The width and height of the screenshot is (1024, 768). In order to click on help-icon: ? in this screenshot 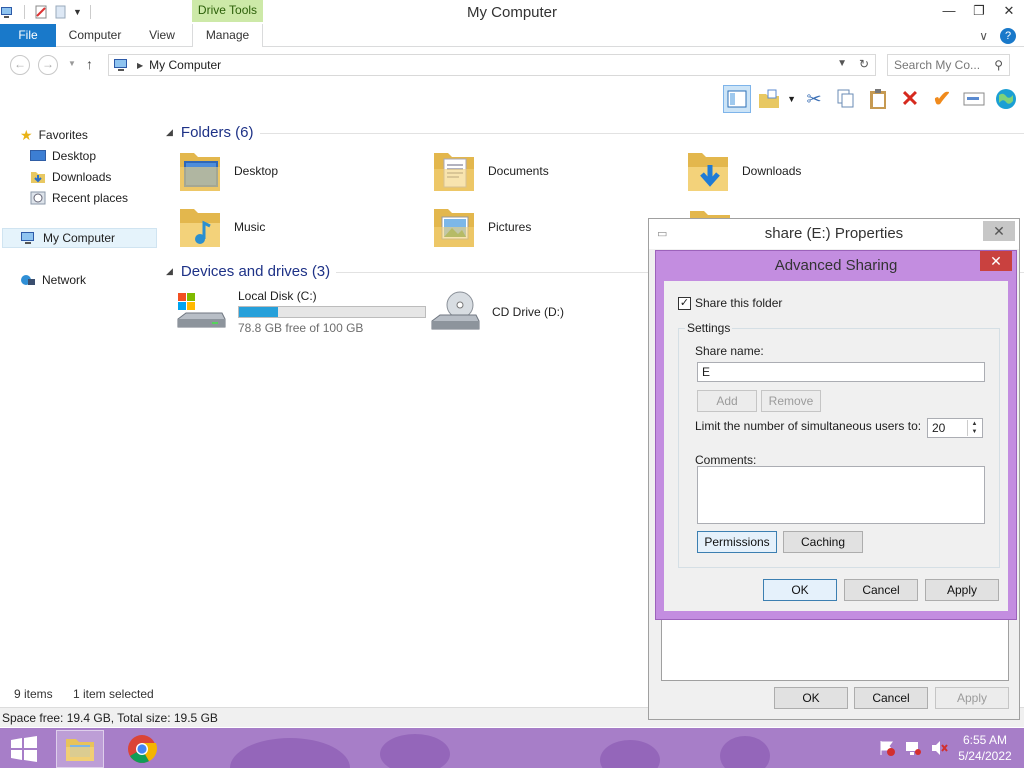, I will do `click(1008, 35)`.